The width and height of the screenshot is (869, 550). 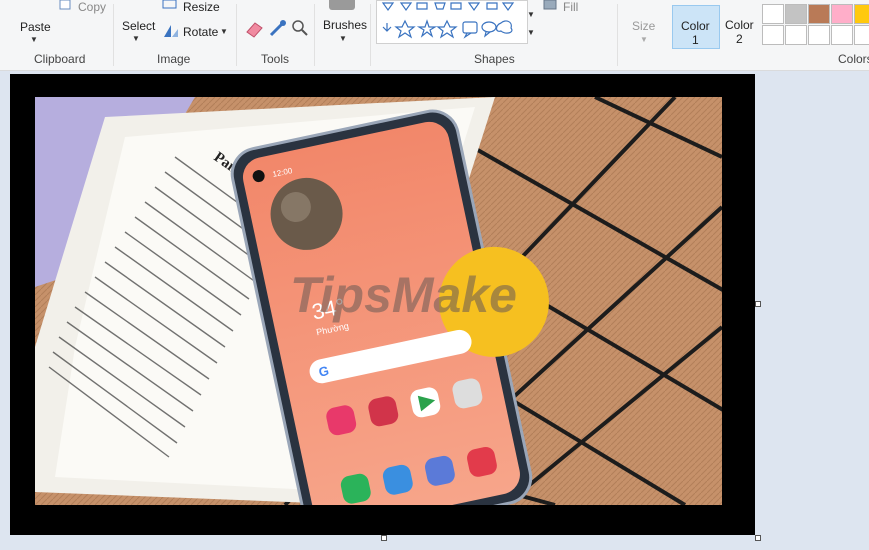 I want to click on resize-button: Resize, so click(x=192, y=8).